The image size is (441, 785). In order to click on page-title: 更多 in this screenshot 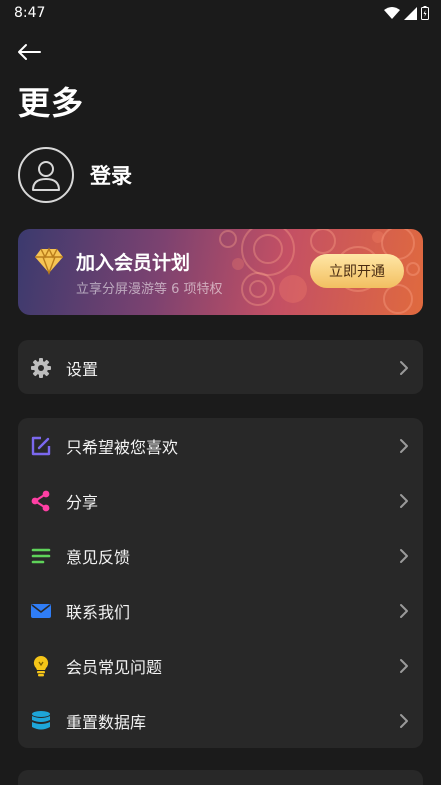, I will do `click(51, 103)`.